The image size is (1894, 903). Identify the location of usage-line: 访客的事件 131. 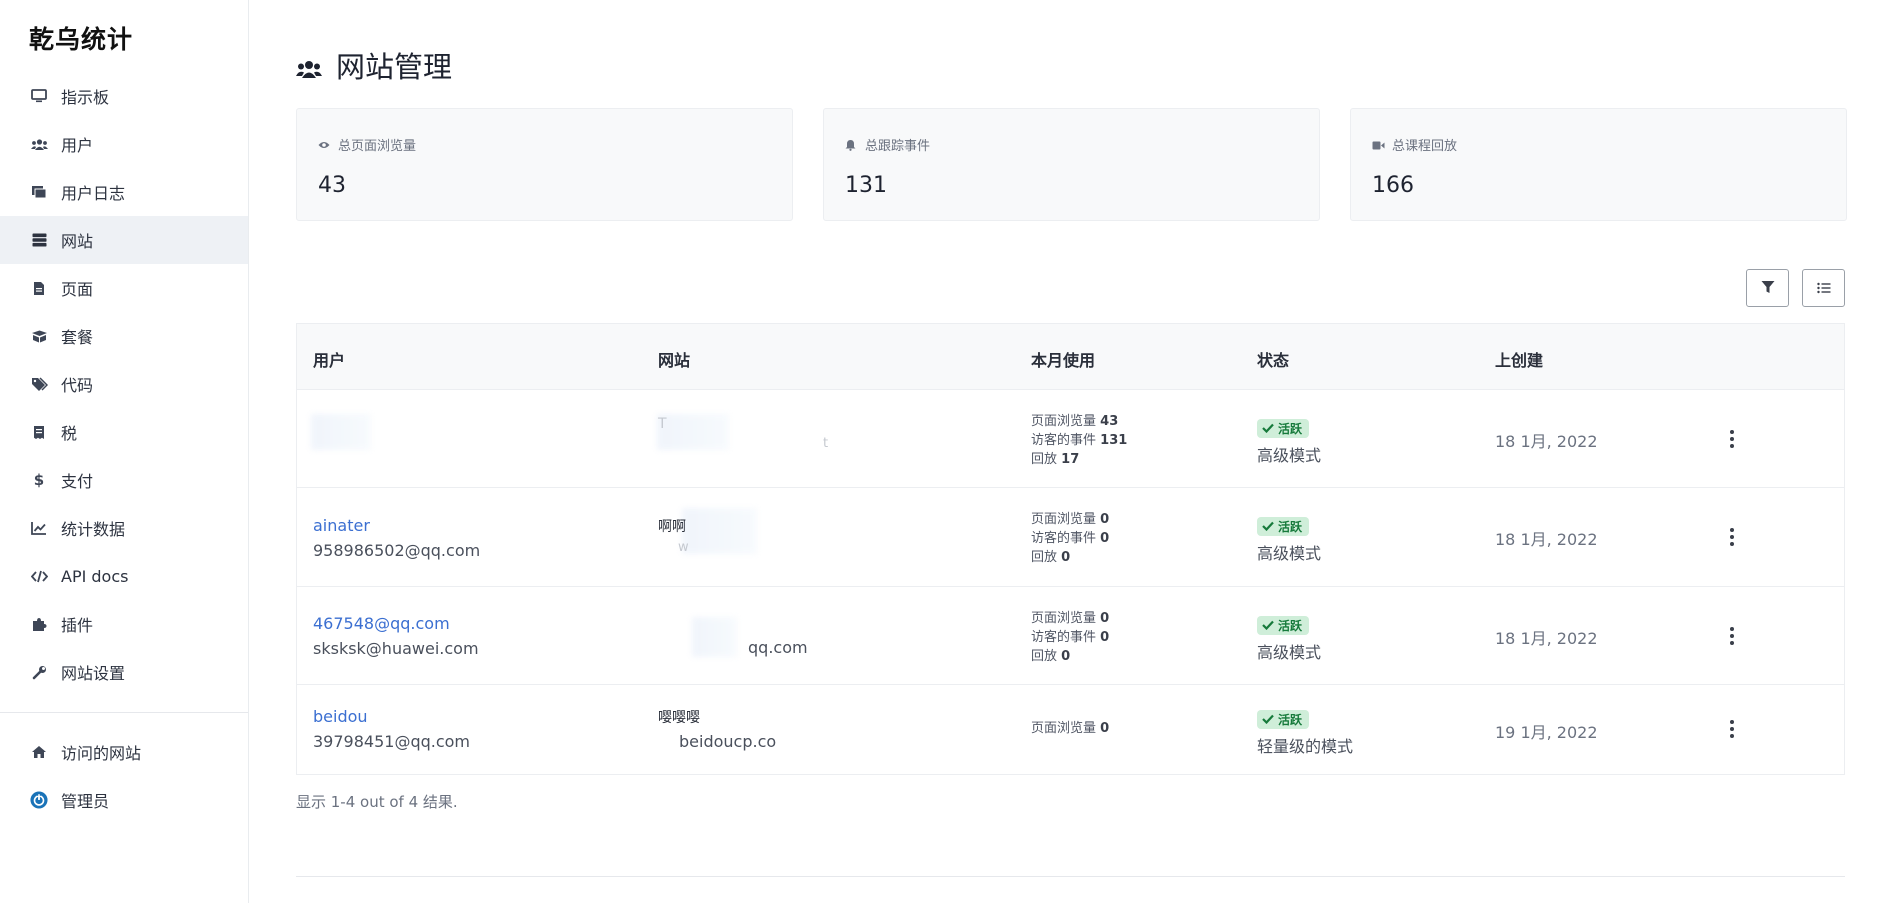
(1079, 440).